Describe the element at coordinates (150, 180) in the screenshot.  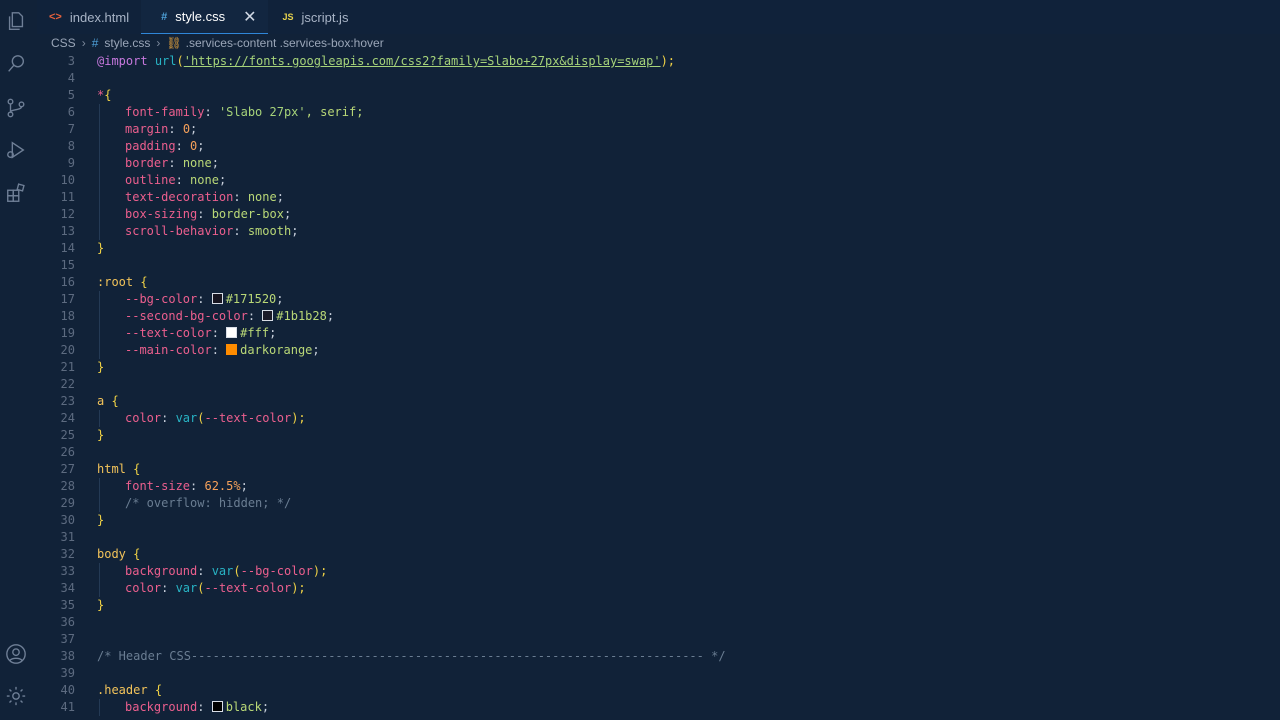
I see `token: outline` at that location.